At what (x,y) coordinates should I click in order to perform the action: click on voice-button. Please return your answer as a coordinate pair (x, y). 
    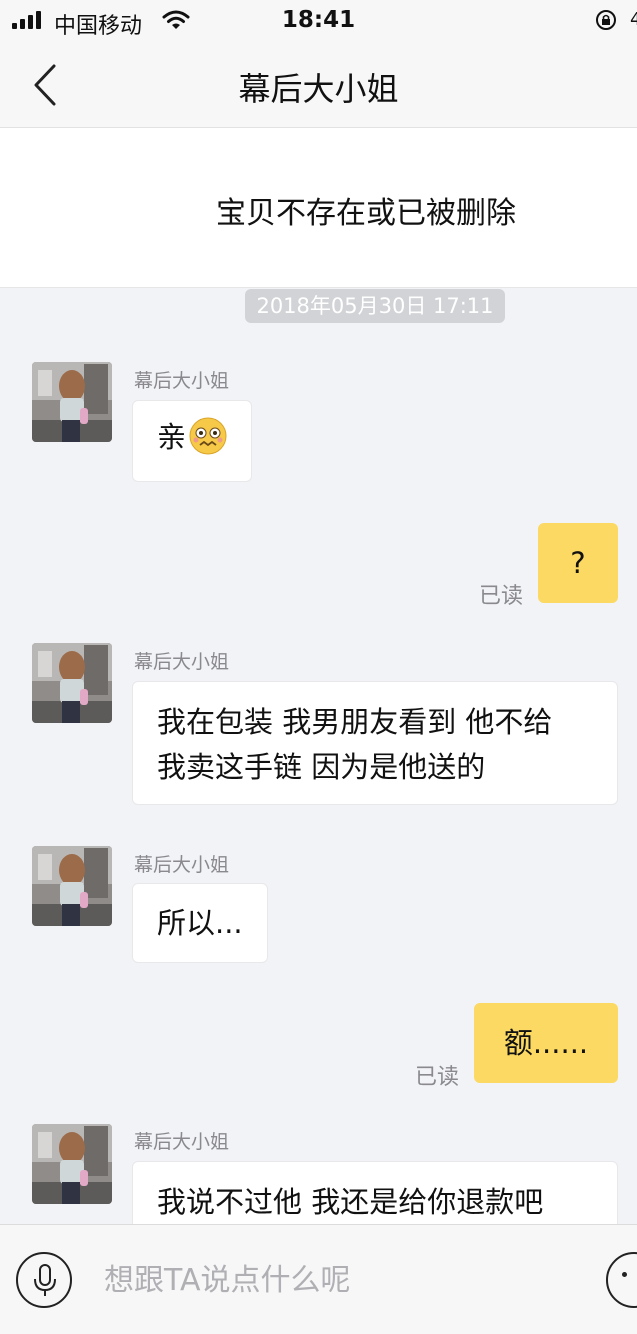
    Looking at the image, I should click on (44, 1280).